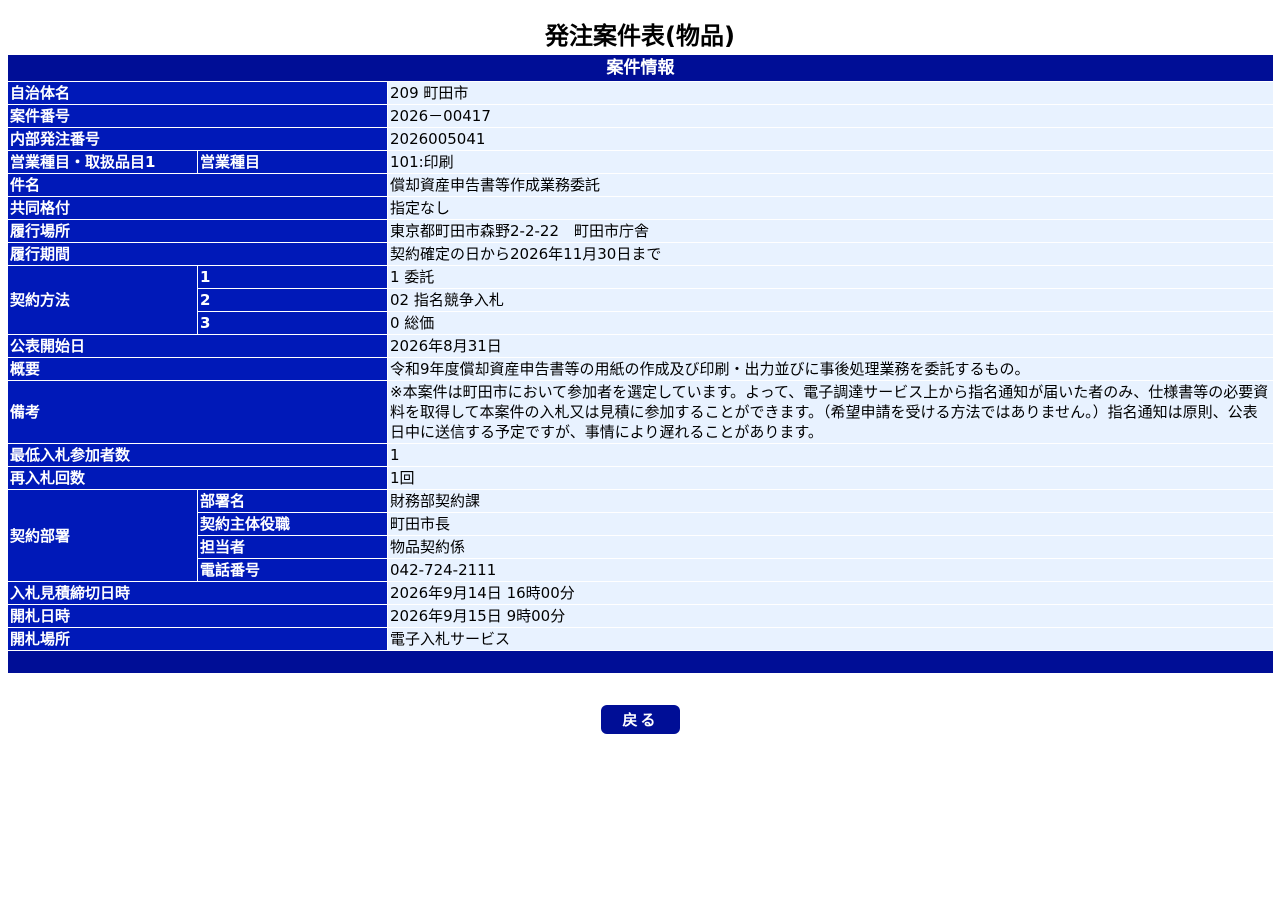 This screenshot has width=1280, height=900. I want to click on busho-value-4: 042-724-2111, so click(830, 570).